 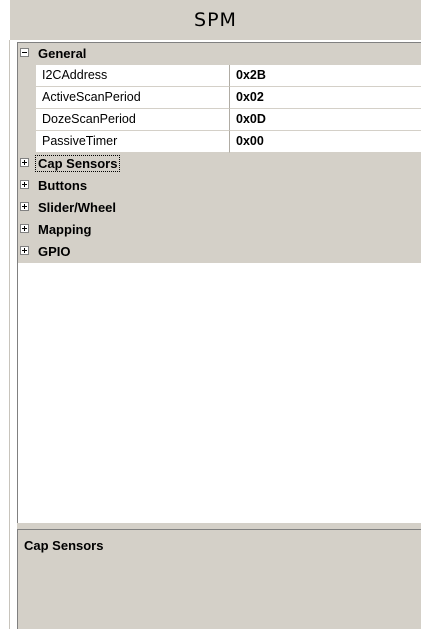 I want to click on description-title: Cap Sensors, so click(x=64, y=545).